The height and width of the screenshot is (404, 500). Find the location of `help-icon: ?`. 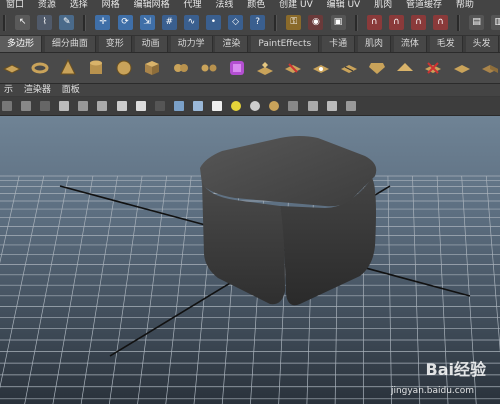

help-icon: ? is located at coordinates (258, 22).